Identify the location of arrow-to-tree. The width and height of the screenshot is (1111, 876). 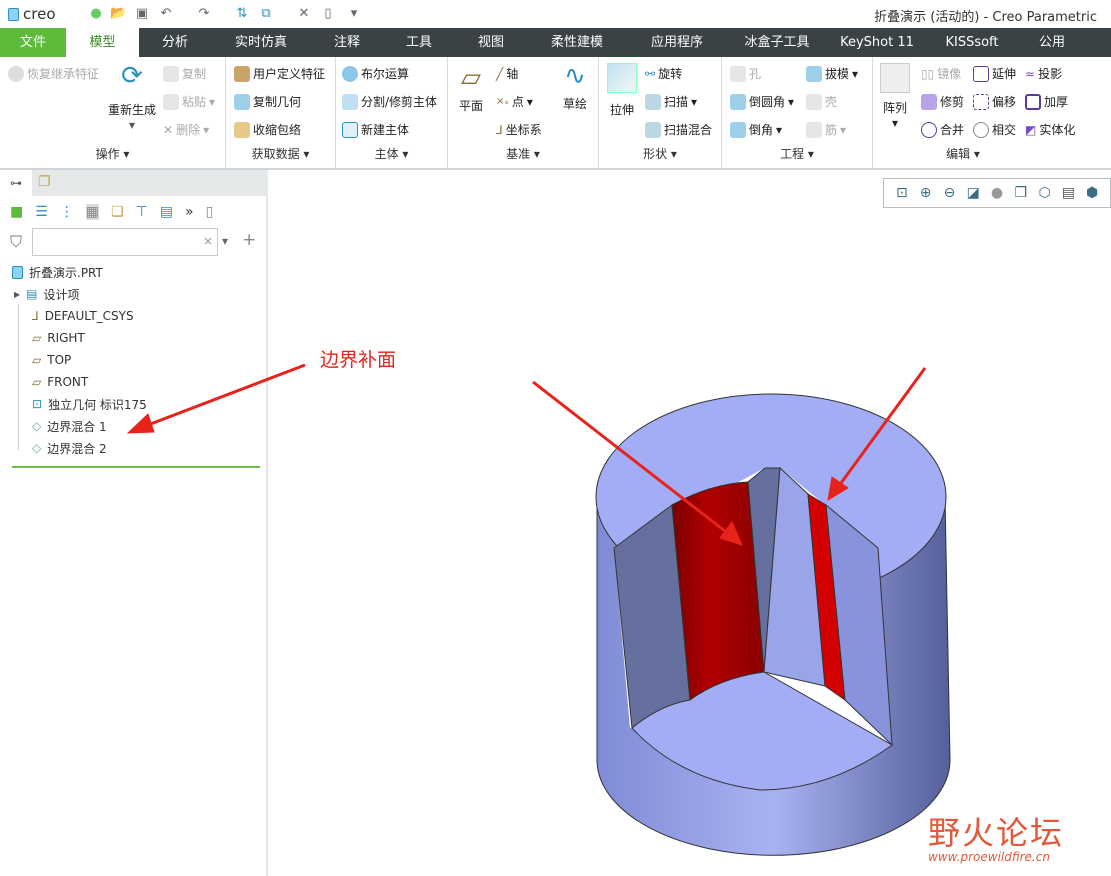
(222, 396).